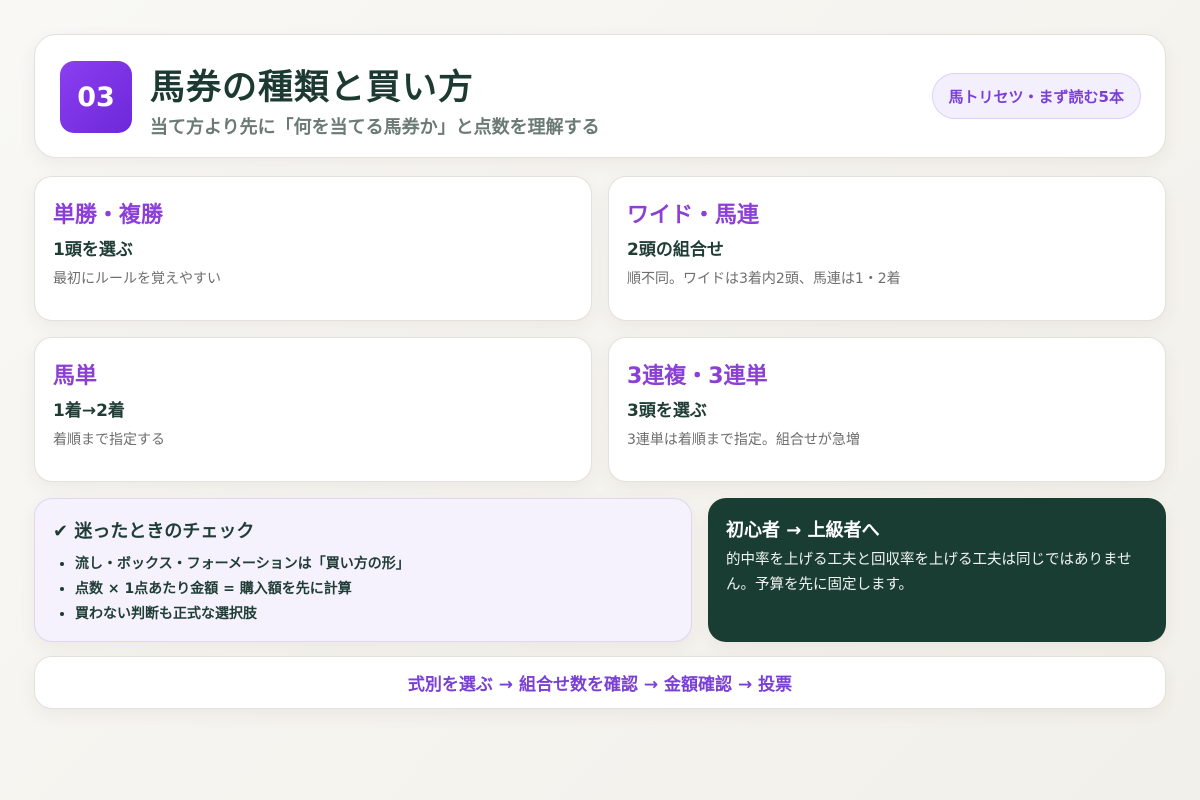  I want to click on ticket-card-subtitle: 1着→2着, so click(89, 411).